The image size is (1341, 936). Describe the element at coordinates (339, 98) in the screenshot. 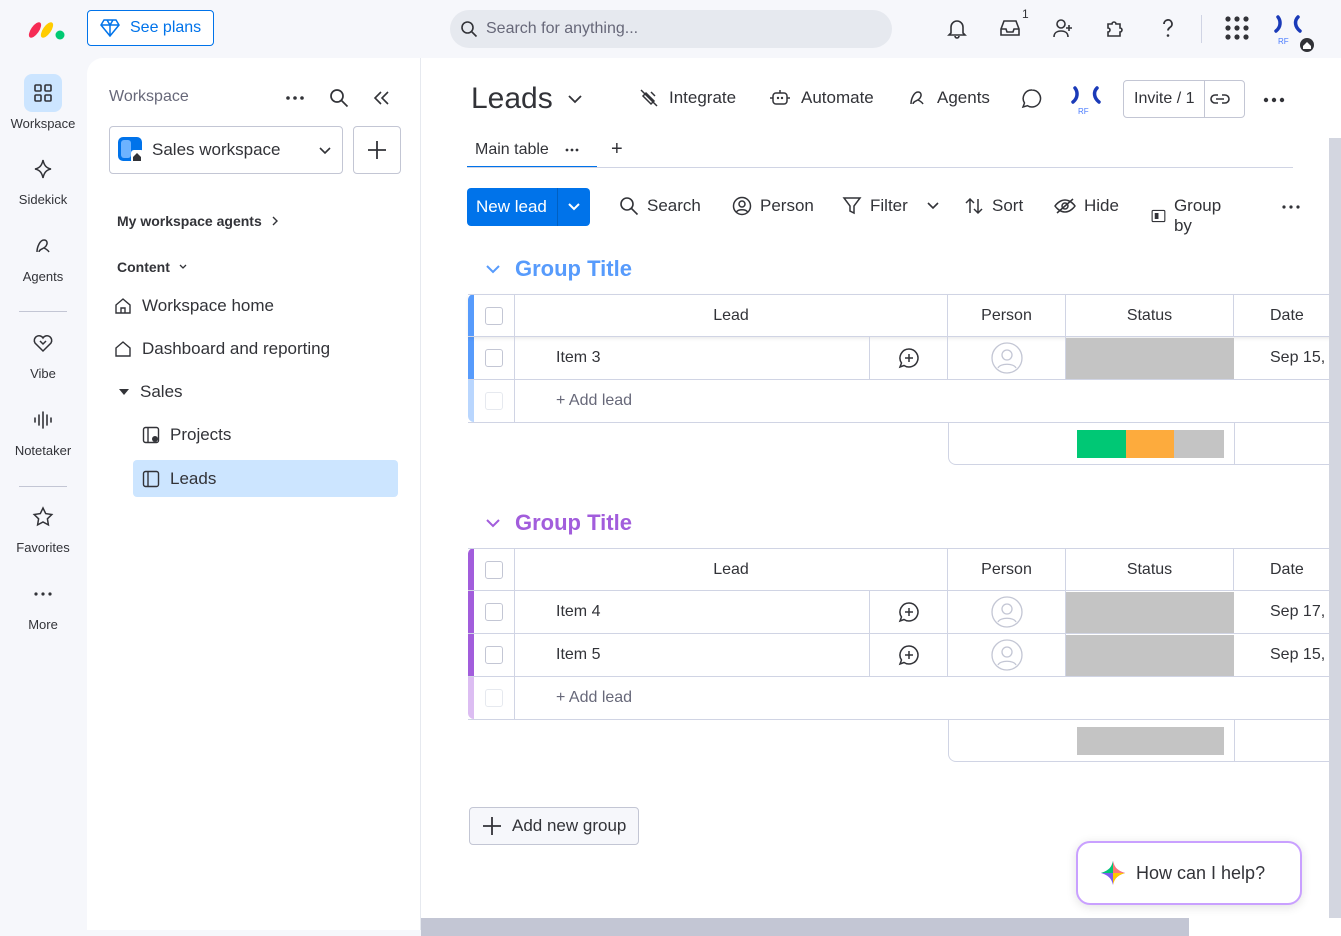

I see `search-icon` at that location.